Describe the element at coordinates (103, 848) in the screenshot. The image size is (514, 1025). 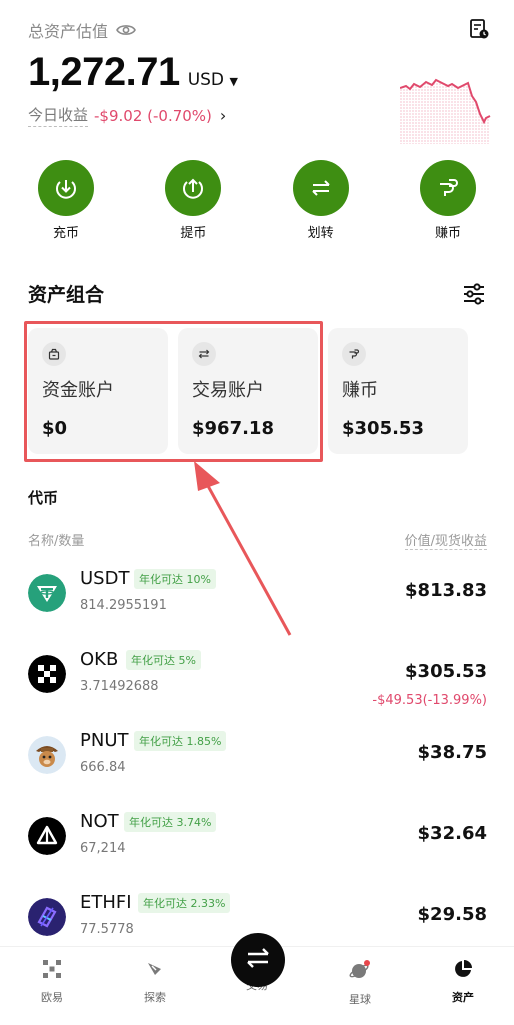
I see `token-amount: 67,214` at that location.